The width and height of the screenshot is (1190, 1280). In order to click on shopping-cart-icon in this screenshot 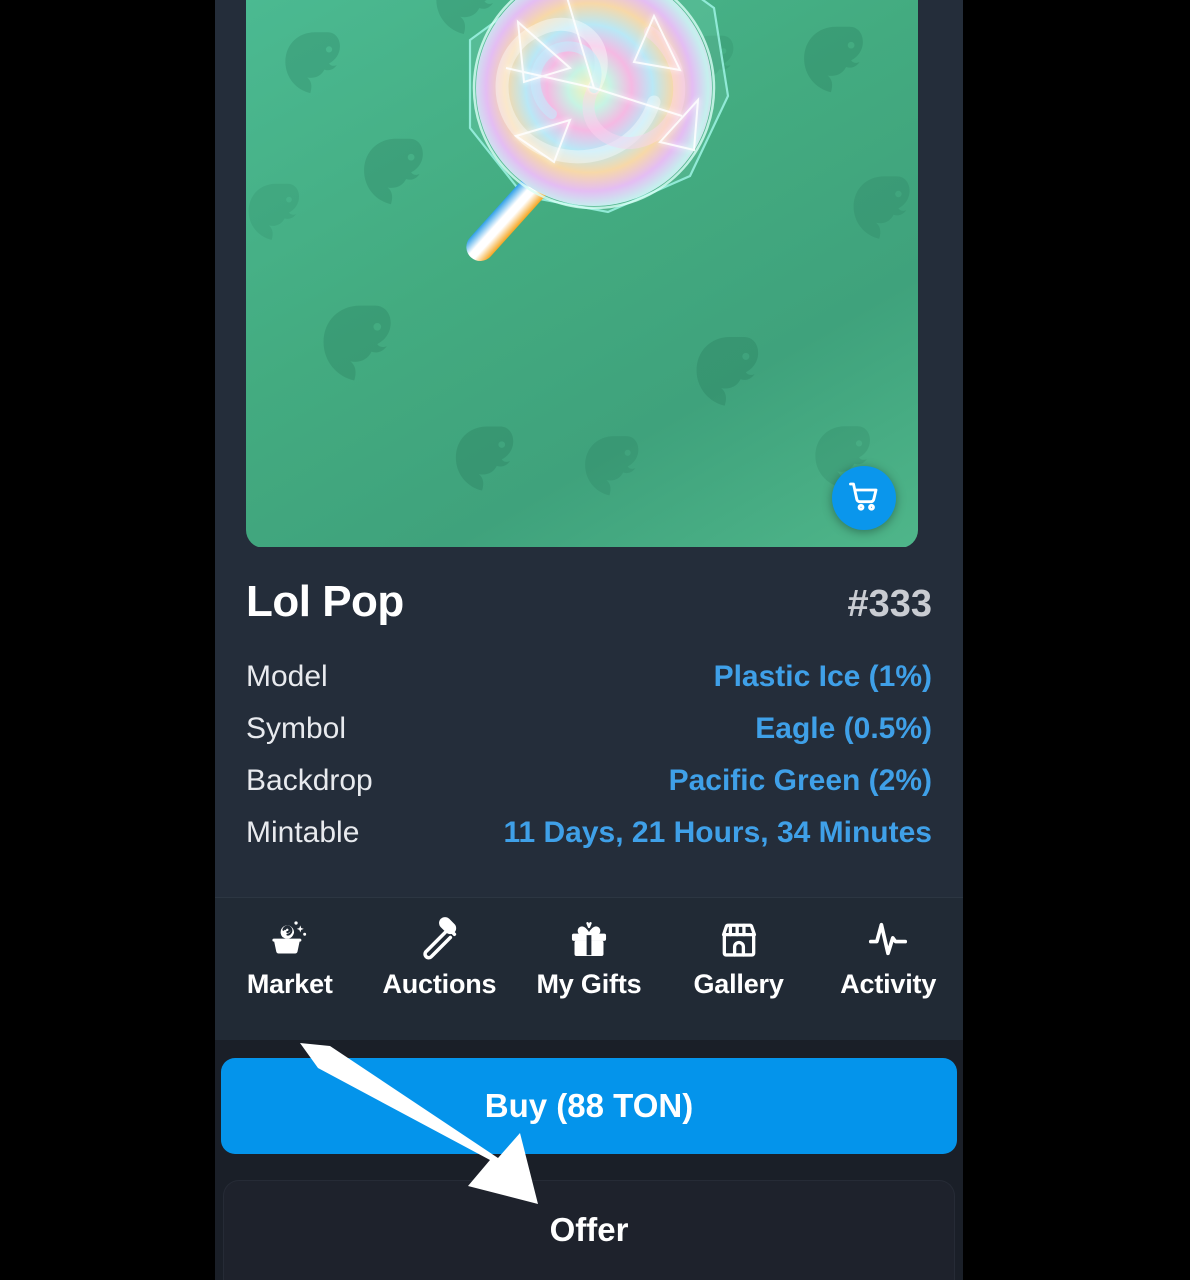, I will do `click(864, 498)`.